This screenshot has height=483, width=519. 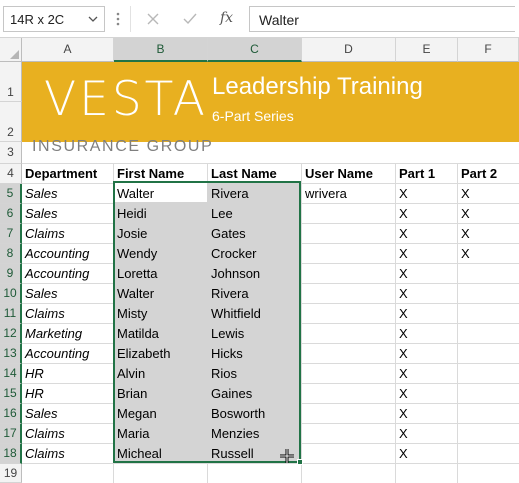 I want to click on row-header-19: 19, so click(x=11, y=473).